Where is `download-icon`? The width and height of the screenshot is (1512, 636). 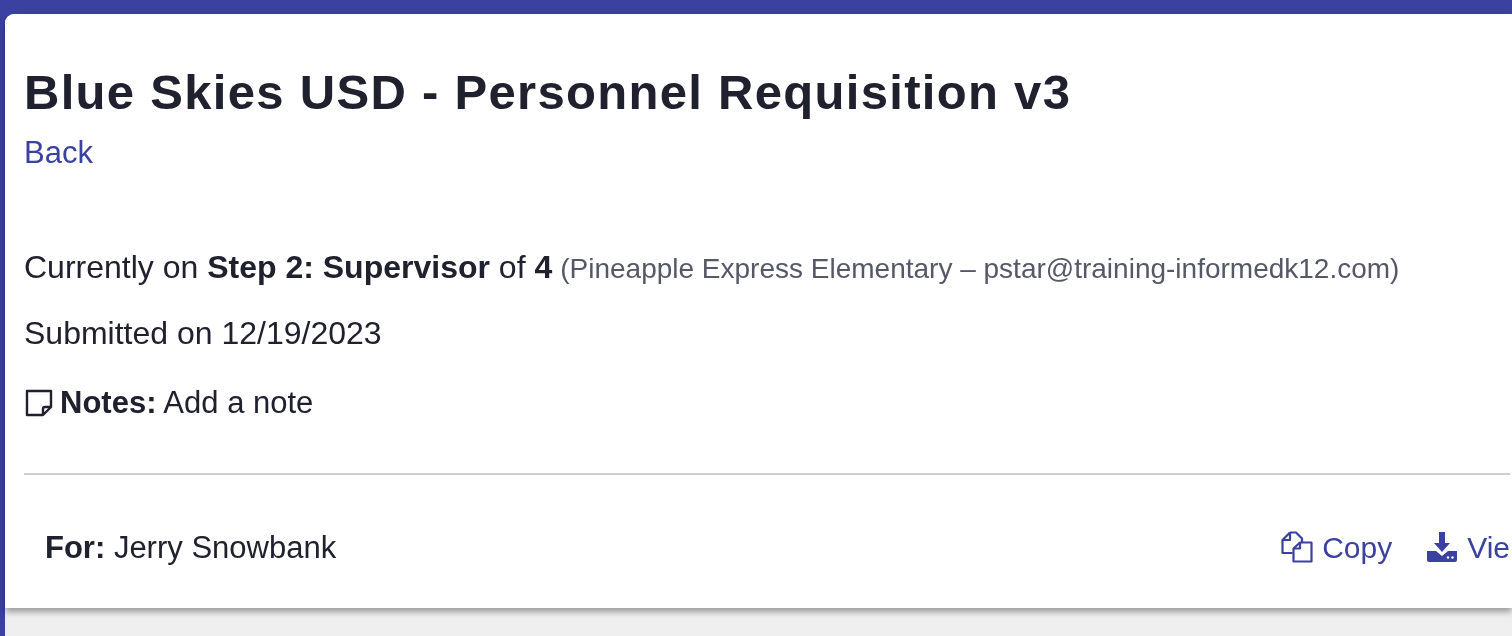 download-icon is located at coordinates (1442, 547).